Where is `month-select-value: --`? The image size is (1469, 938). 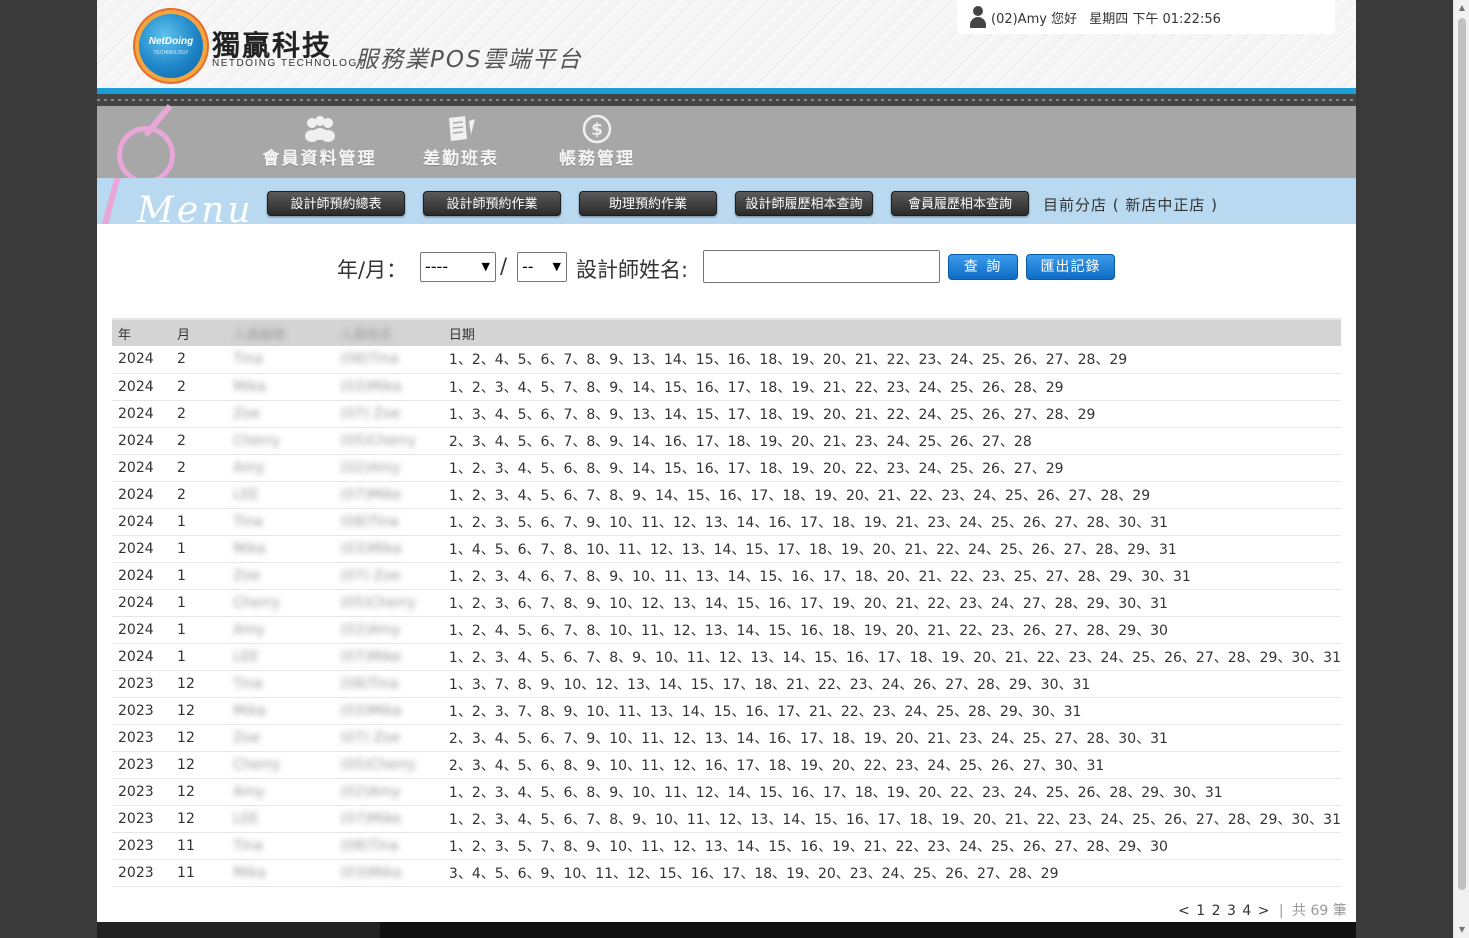
month-select-value: -- is located at coordinates (528, 266).